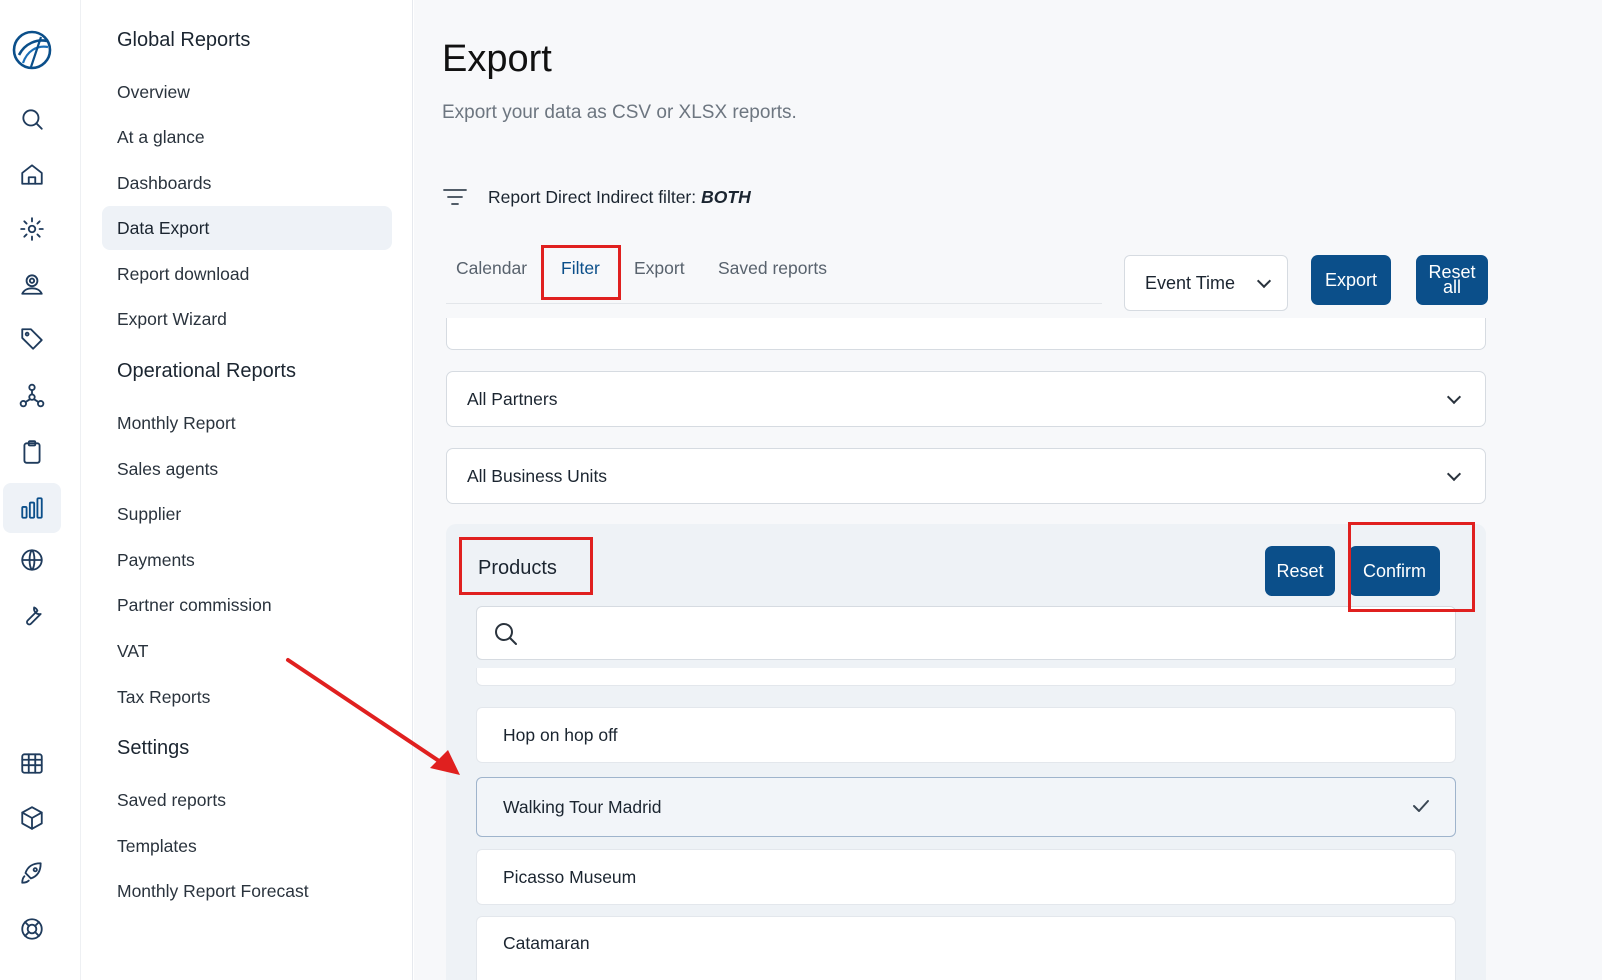 Image resolution: width=1602 pixels, height=980 pixels. What do you see at coordinates (32, 614) in the screenshot?
I see `wrench-icon` at bounding box center [32, 614].